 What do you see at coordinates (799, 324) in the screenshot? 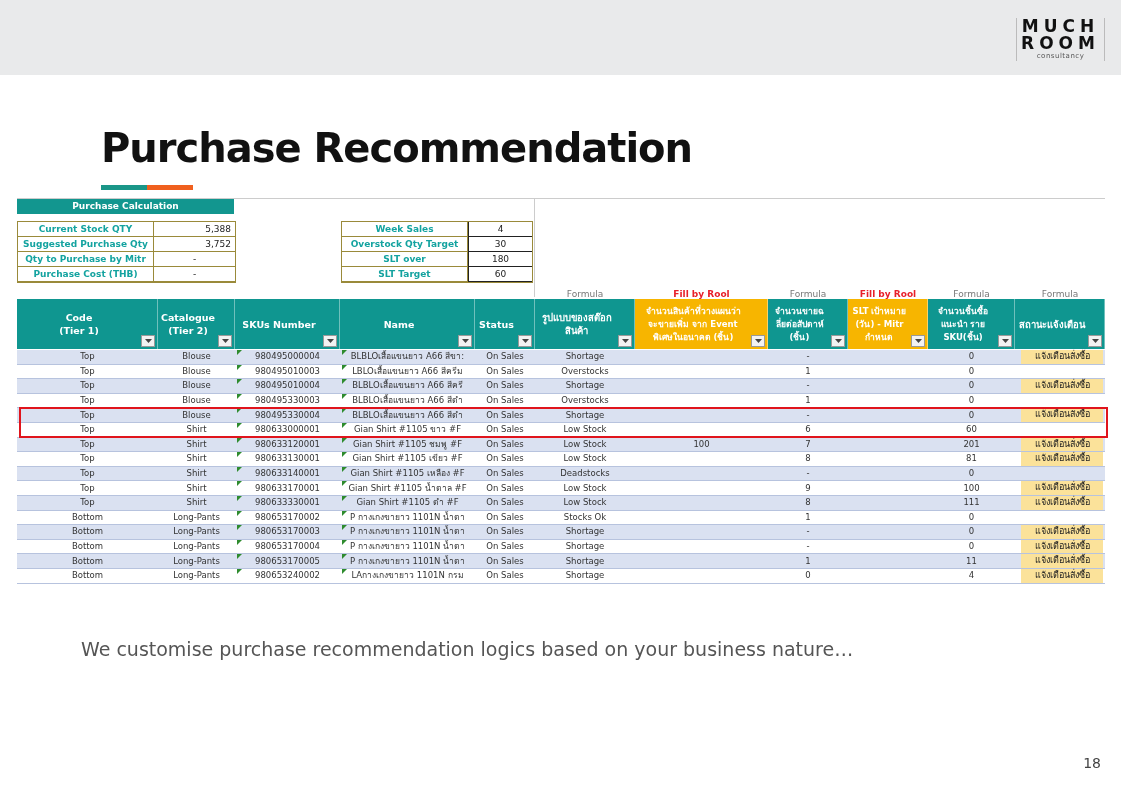
I see `column-header: จำนวนขายฉ ลี่ยต่อสัปดาห์ (ชิ้น)` at bounding box center [799, 324].